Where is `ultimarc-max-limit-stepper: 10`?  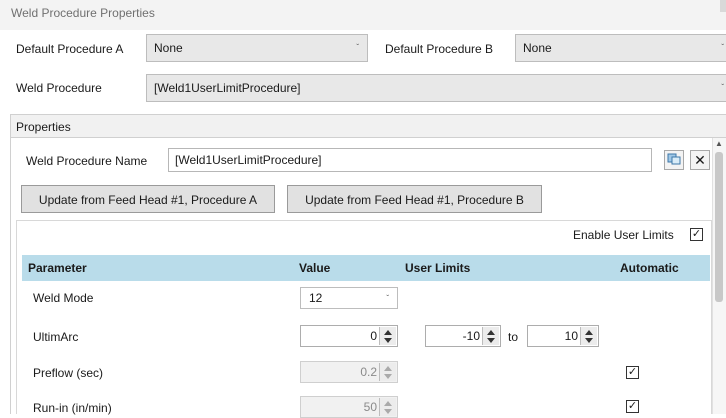 ultimarc-max-limit-stepper: 10 is located at coordinates (563, 336).